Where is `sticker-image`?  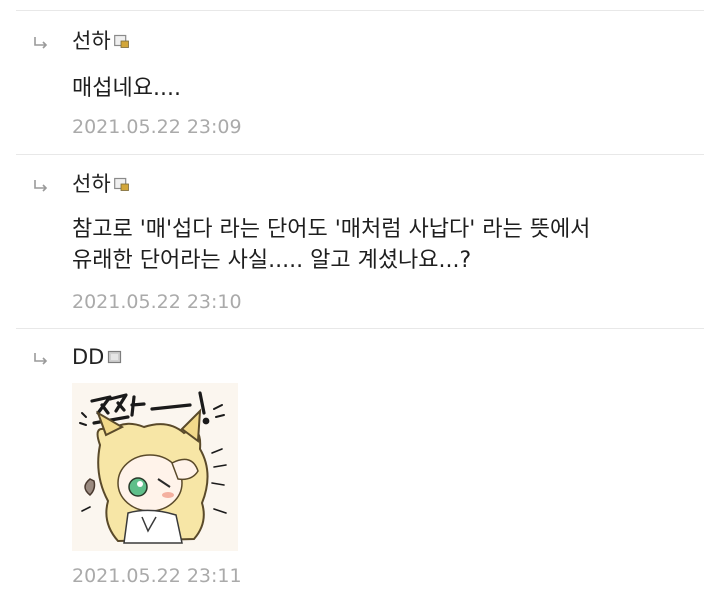
sticker-image is located at coordinates (155, 467).